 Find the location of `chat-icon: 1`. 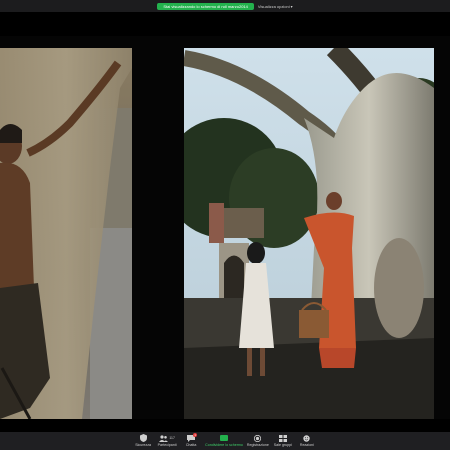

chat-icon: 1 is located at coordinates (192, 437).